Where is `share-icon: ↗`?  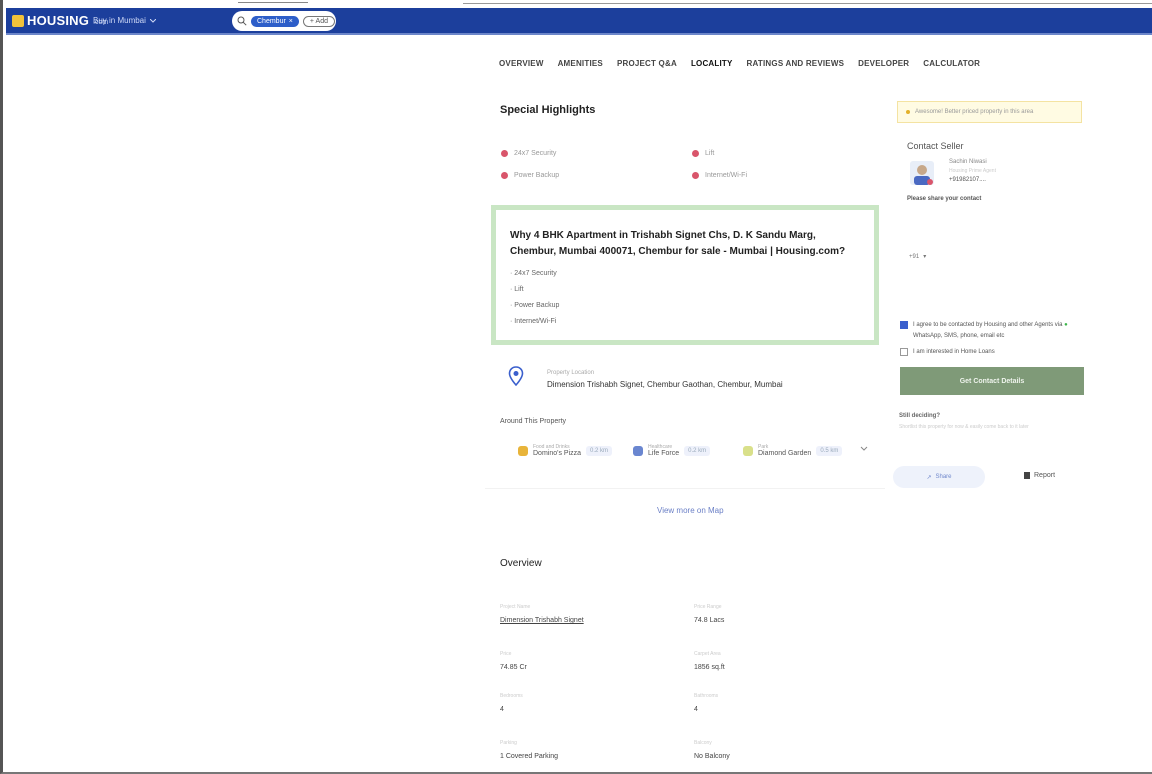
share-icon: ↗ is located at coordinates (929, 477).